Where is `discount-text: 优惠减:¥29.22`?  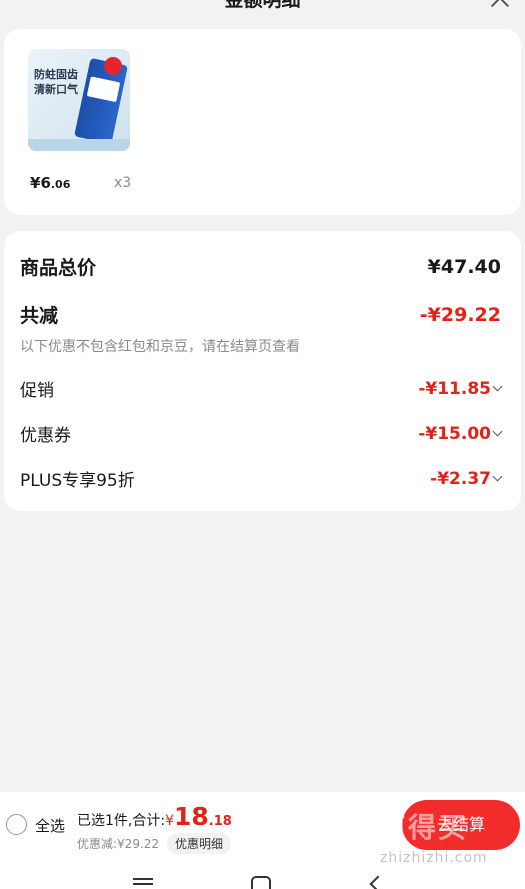 discount-text: 优惠减:¥29.22 is located at coordinates (118, 844).